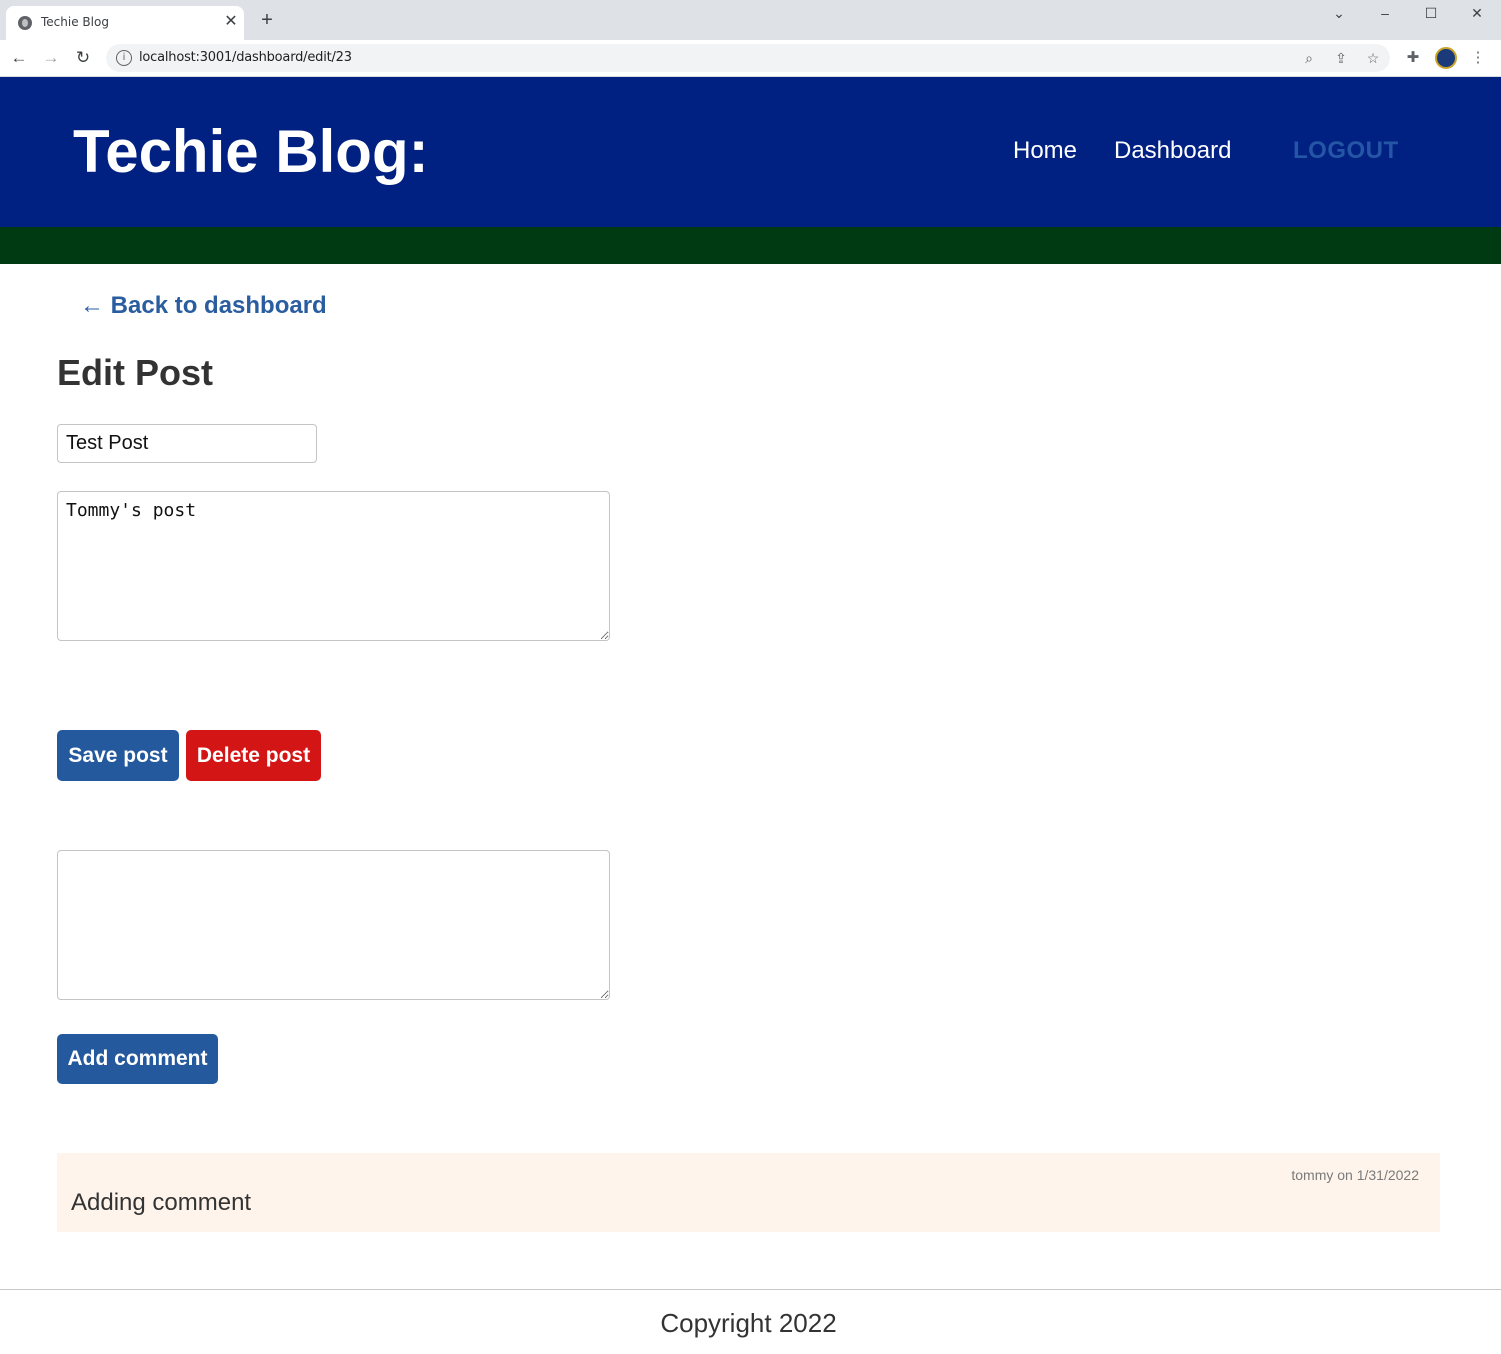 The image size is (1501, 1354). What do you see at coordinates (750, 152) in the screenshot?
I see `site-header: Techie Blog: Home Dashboard LOGOUT` at bounding box center [750, 152].